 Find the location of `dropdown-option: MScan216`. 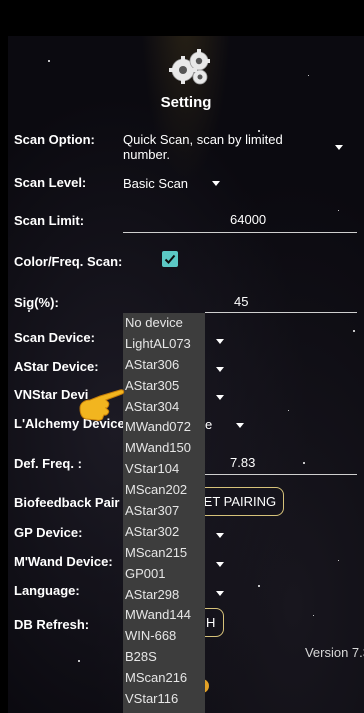

dropdown-option: MScan216 is located at coordinates (164, 678).